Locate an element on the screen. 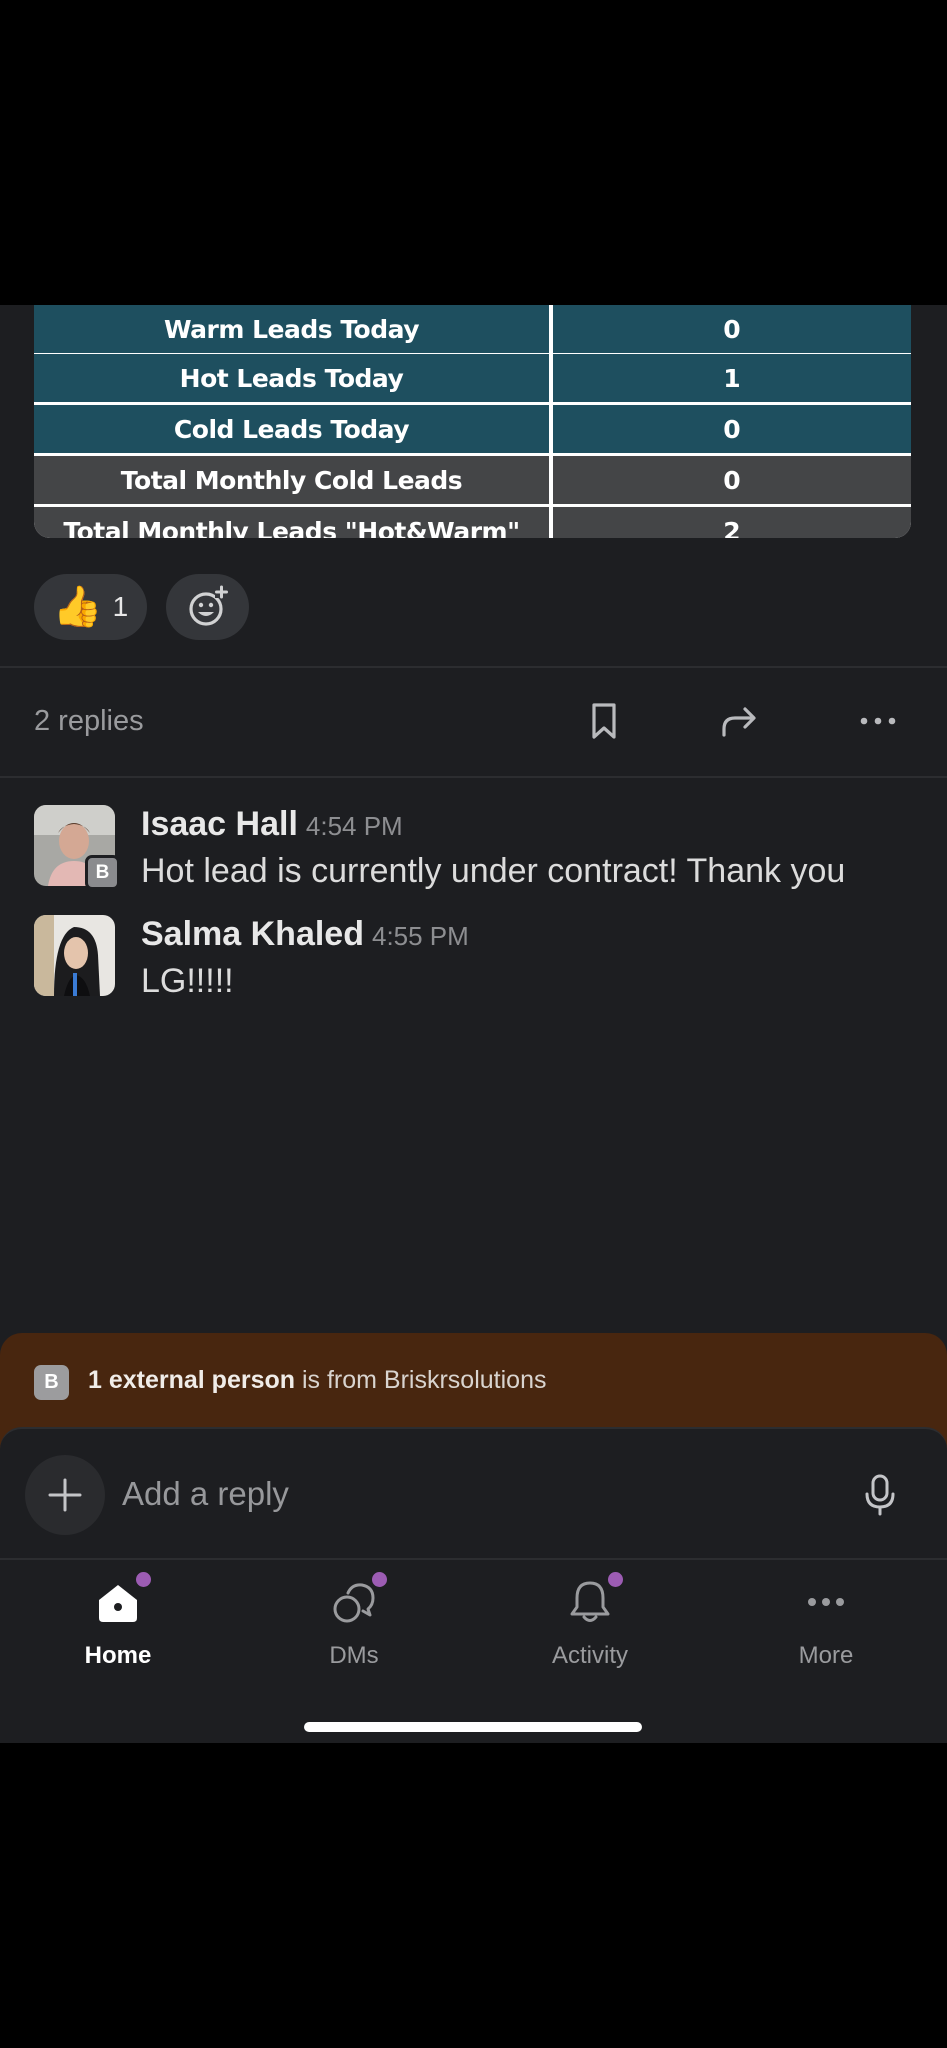 This screenshot has width=947, height=2048. home-indicator is located at coordinates (473, 1727).